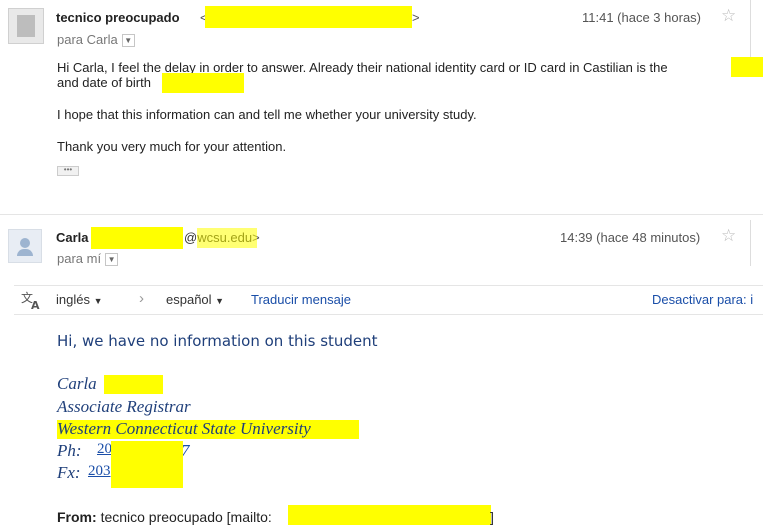 The width and height of the screenshot is (763, 529). What do you see at coordinates (172, 146) in the screenshot?
I see `message-paragraph-3: Thank you very much for your attention.` at bounding box center [172, 146].